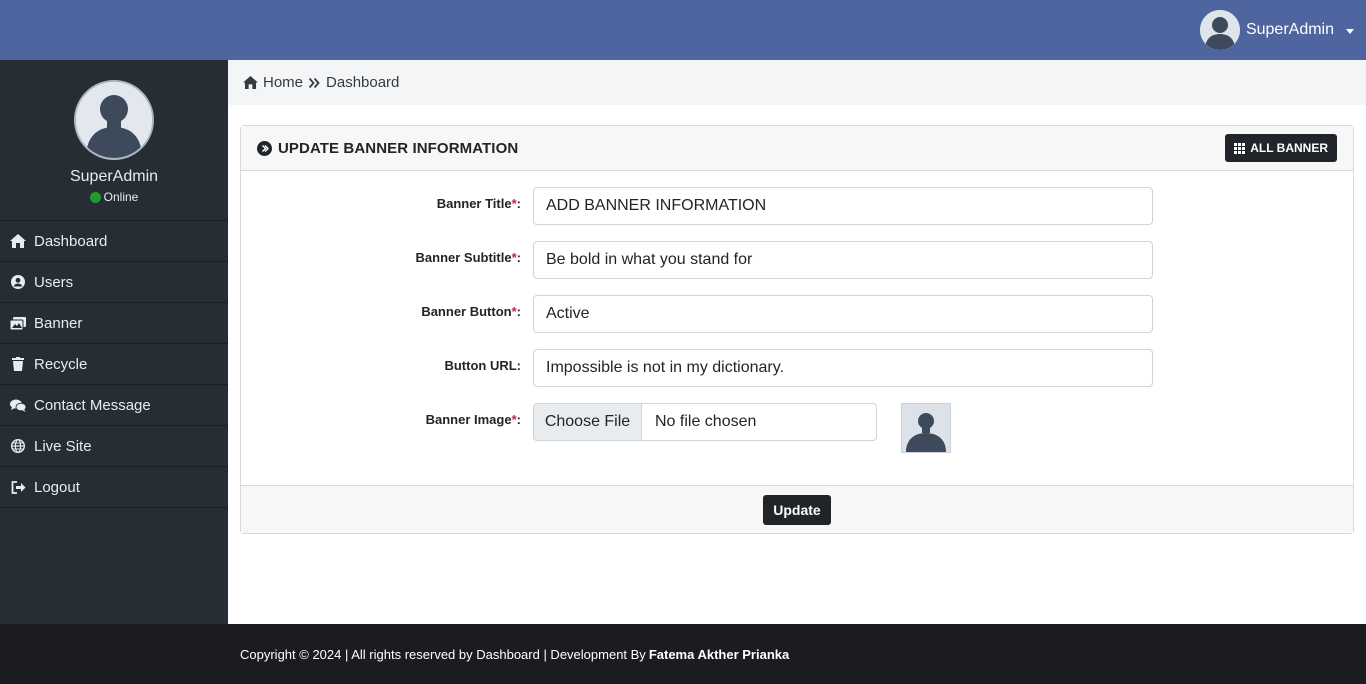 This screenshot has width=1366, height=684. Describe the element at coordinates (114, 323) in the screenshot. I see `sidebar-item-banner: Banner` at that location.